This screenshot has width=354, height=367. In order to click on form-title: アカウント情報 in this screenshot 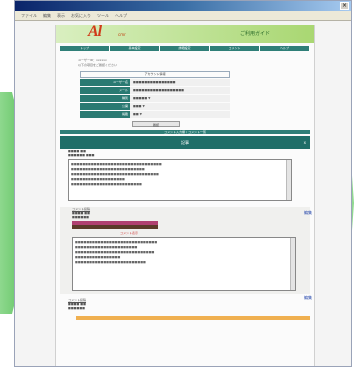, I will do `click(155, 74)`.